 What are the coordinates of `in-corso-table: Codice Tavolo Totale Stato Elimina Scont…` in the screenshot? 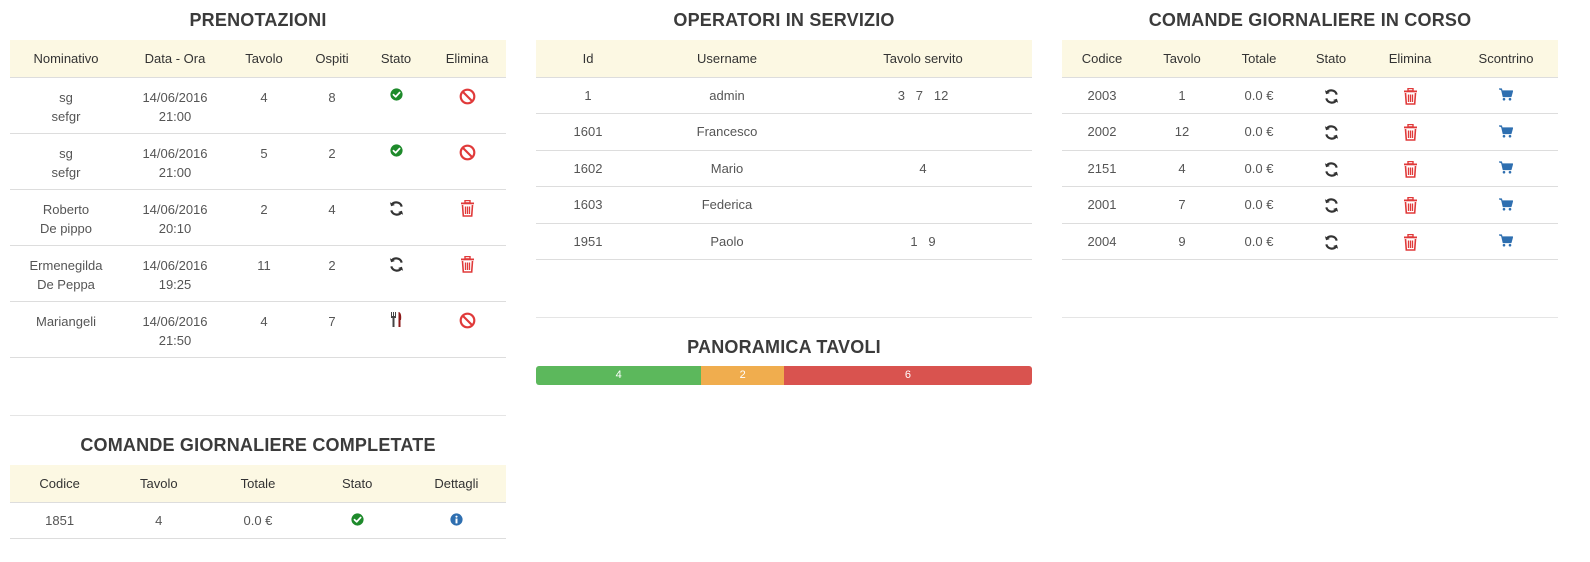 It's located at (1310, 150).